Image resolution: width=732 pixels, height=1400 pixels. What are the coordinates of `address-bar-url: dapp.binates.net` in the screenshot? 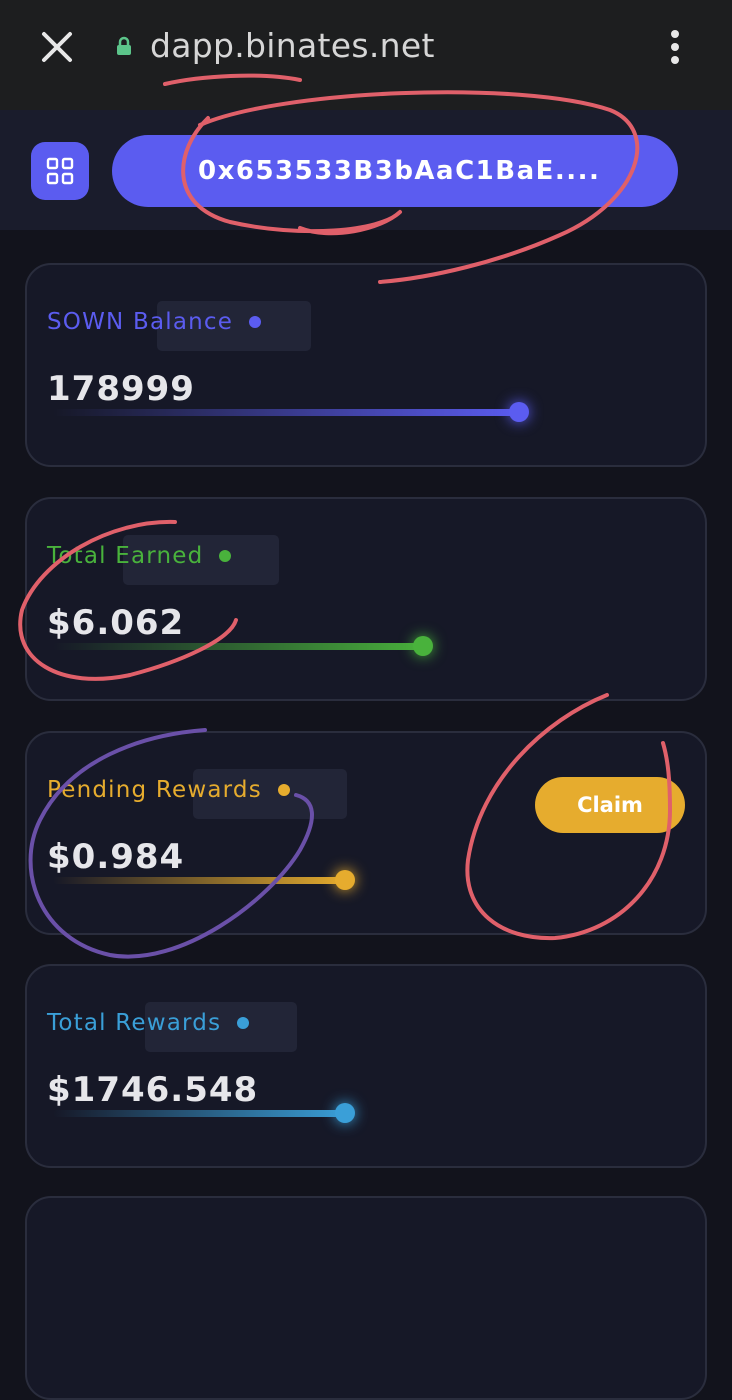 It's located at (292, 45).